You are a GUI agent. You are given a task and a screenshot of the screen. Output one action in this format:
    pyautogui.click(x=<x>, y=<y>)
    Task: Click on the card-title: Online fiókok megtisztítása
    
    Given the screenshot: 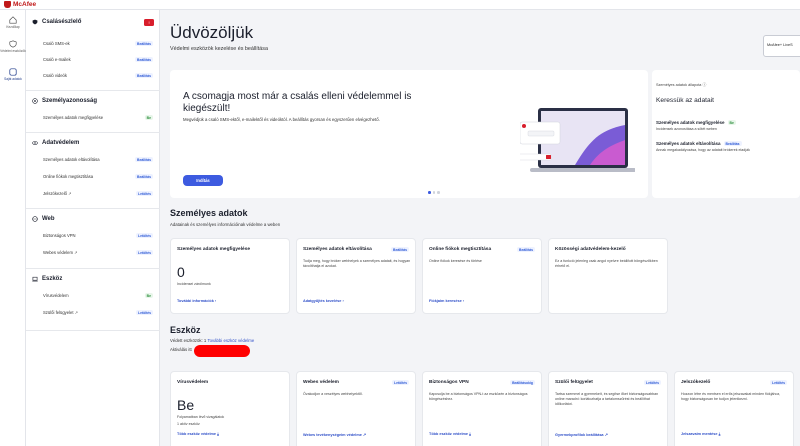 What is the action you would take?
    pyautogui.click(x=460, y=249)
    